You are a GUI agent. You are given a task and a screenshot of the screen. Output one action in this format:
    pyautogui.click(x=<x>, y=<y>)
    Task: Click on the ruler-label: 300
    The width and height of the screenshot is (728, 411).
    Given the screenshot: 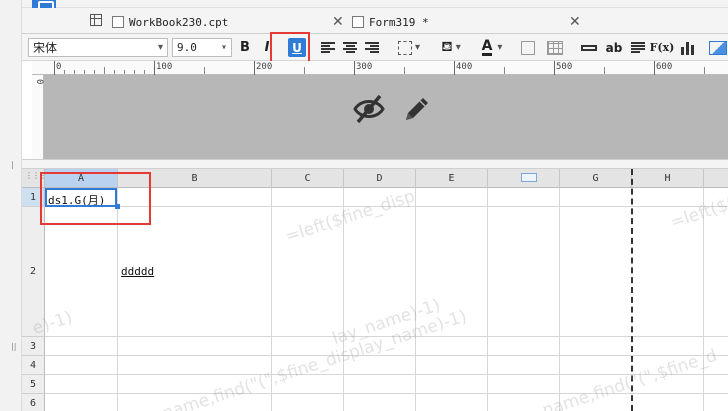 What is the action you would take?
    pyautogui.click(x=364, y=67)
    